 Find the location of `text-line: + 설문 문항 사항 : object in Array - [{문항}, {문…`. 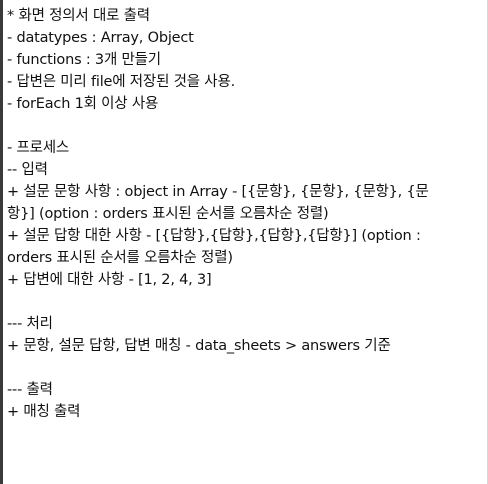

text-line: + 설문 문항 사항 : object in Array - [{문항}, {문… is located at coordinates (218, 192).